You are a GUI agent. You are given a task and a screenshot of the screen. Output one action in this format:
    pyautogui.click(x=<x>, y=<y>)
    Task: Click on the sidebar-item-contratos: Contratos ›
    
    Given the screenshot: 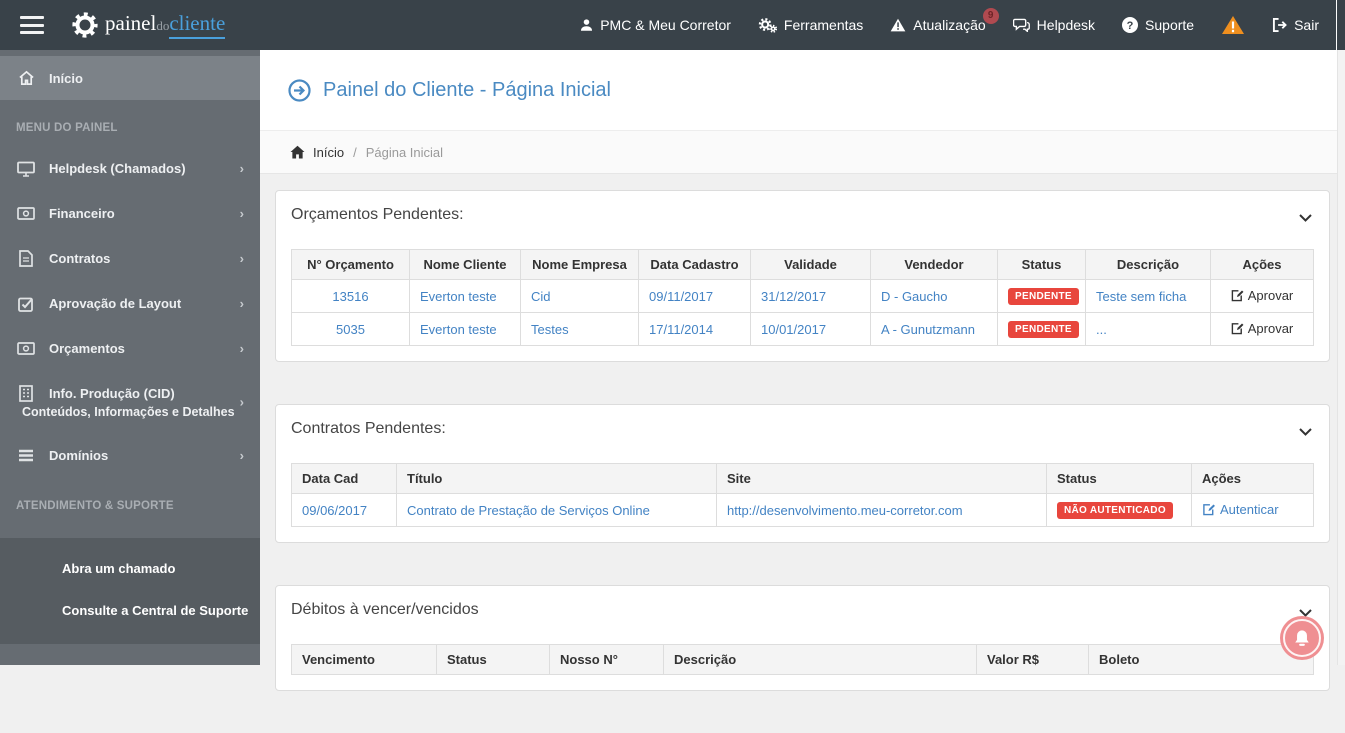 What is the action you would take?
    pyautogui.click(x=130, y=258)
    